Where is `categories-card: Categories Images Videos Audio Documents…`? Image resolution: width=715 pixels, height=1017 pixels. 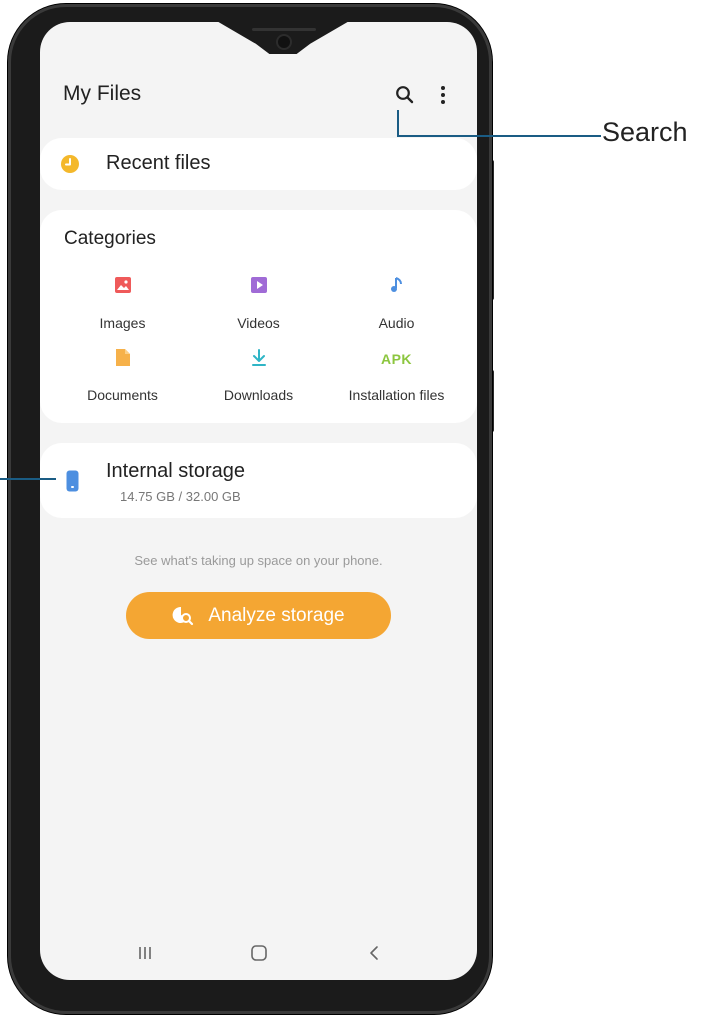
categories-card: Categories Images Videos Audio Documents… is located at coordinates (258, 316).